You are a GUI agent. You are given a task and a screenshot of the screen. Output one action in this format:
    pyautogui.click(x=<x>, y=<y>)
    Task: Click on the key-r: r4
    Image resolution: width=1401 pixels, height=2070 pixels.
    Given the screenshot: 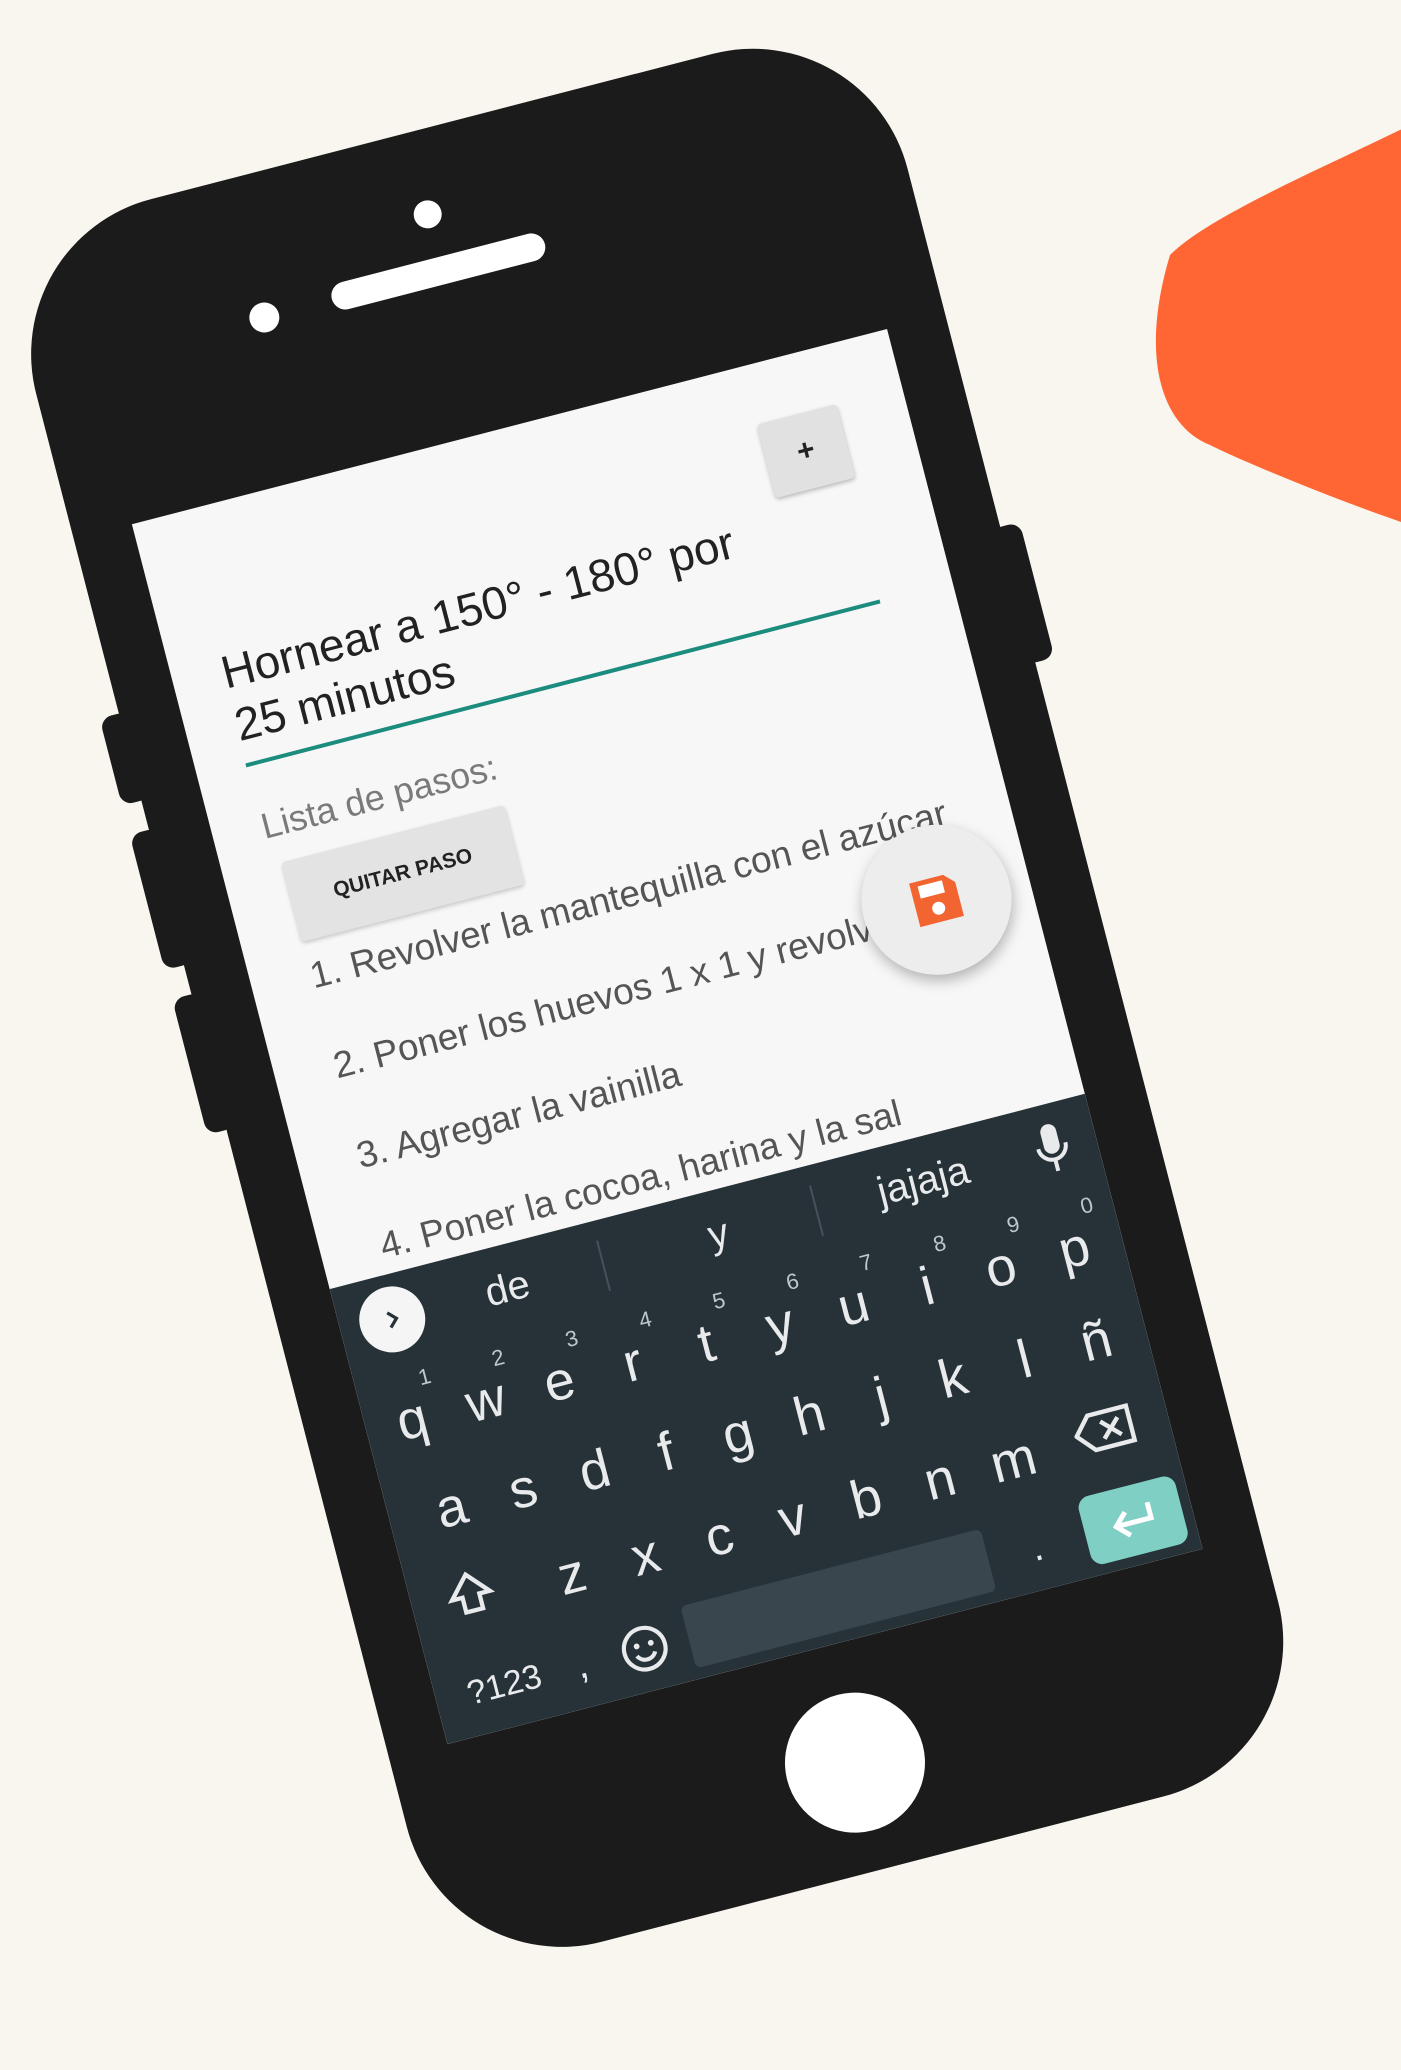 What is the action you would take?
    pyautogui.click(x=630, y=1351)
    